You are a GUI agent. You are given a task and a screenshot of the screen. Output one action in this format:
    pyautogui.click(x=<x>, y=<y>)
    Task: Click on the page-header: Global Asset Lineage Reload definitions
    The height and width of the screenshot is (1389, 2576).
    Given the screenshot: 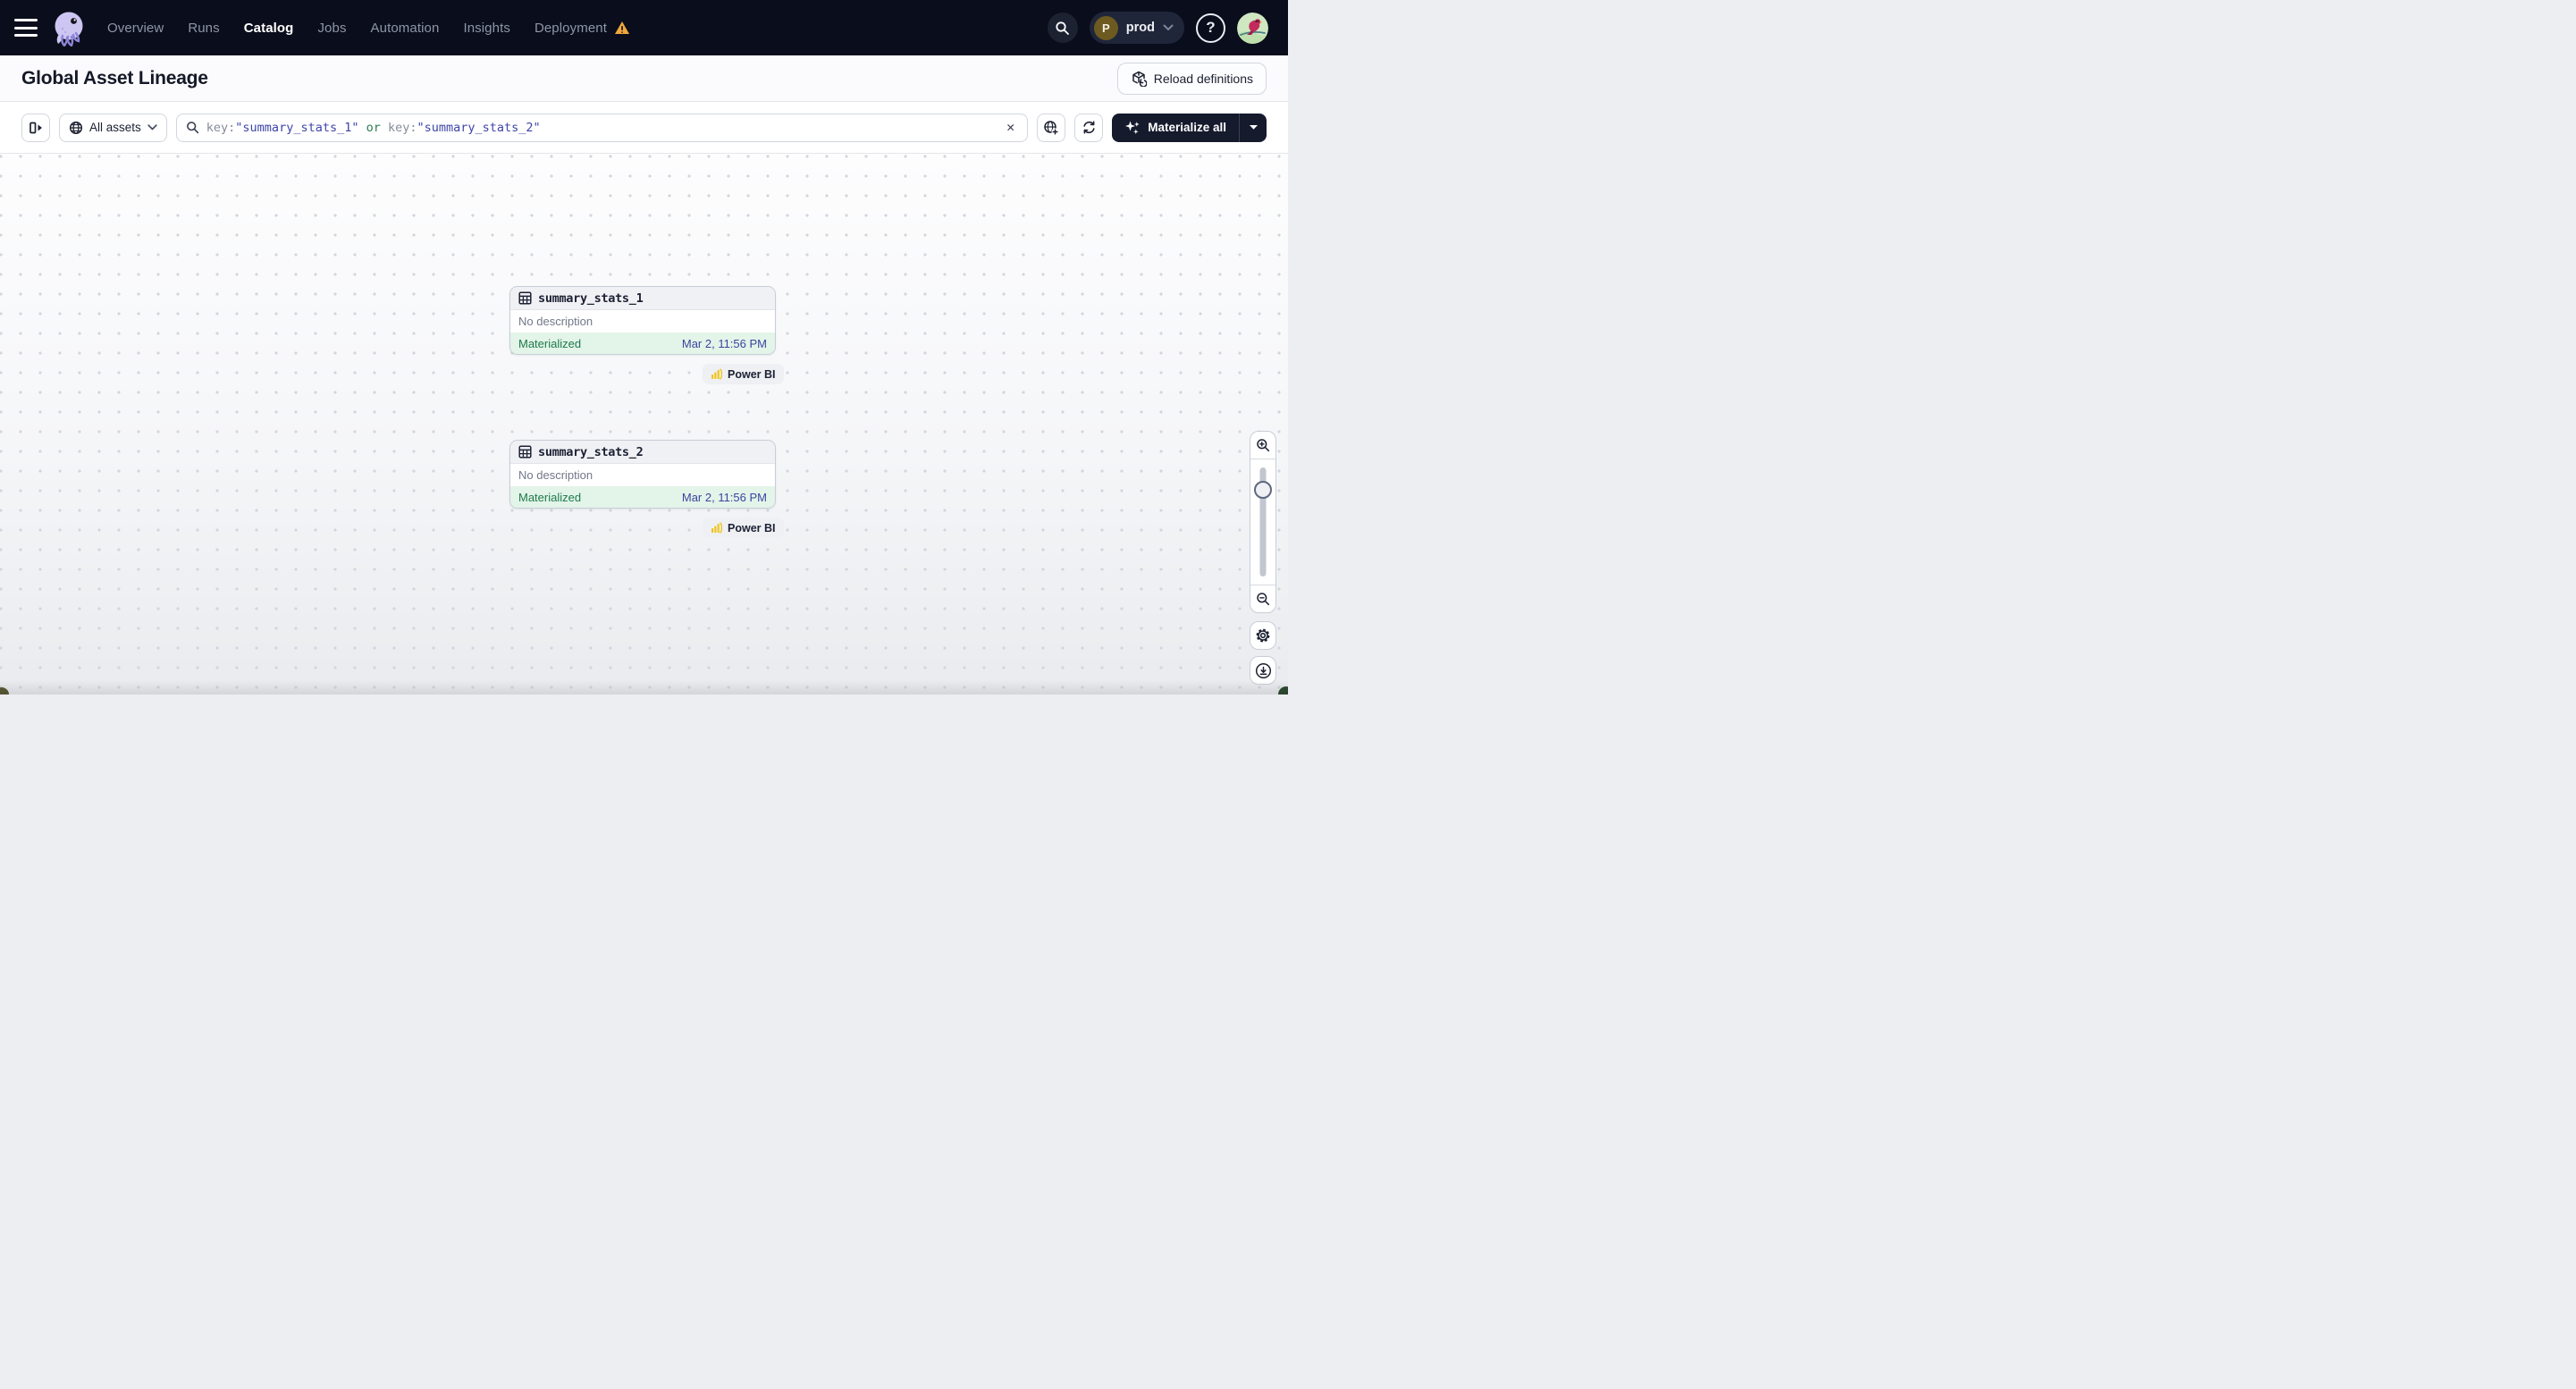 What is the action you would take?
    pyautogui.click(x=644, y=78)
    